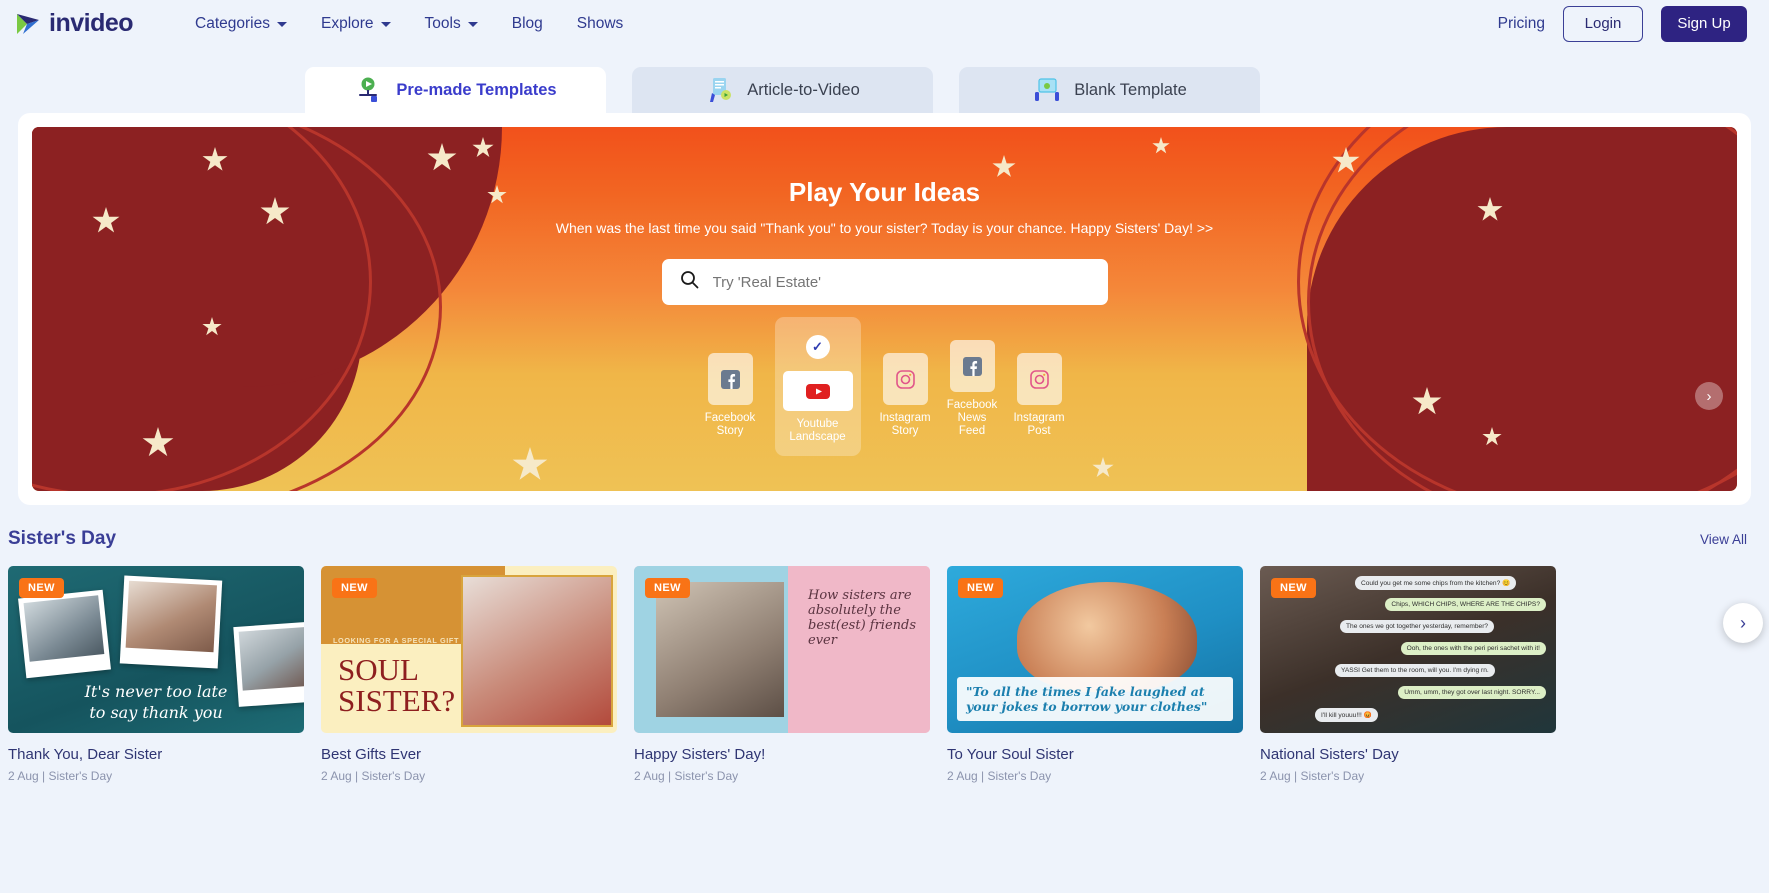  I want to click on nav-item-tools: Tools, so click(451, 24).